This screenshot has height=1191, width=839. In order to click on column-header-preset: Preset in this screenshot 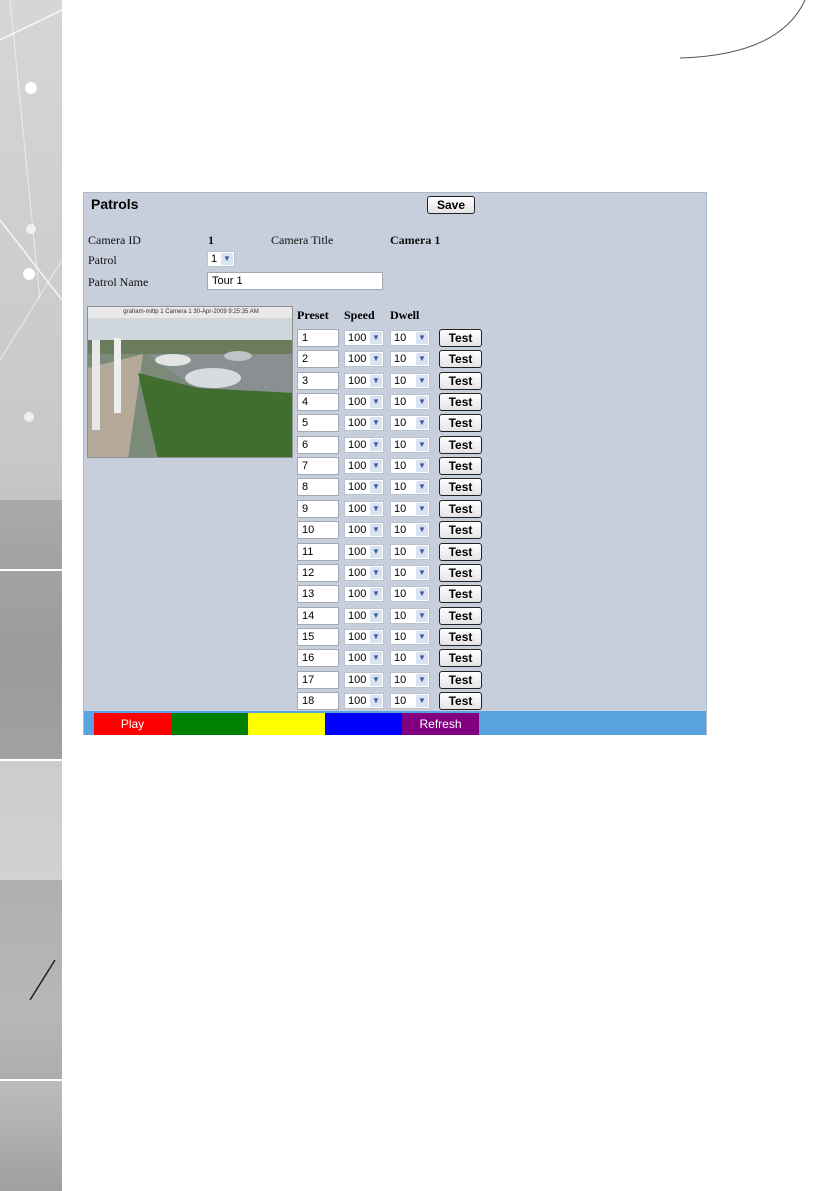, I will do `click(313, 315)`.